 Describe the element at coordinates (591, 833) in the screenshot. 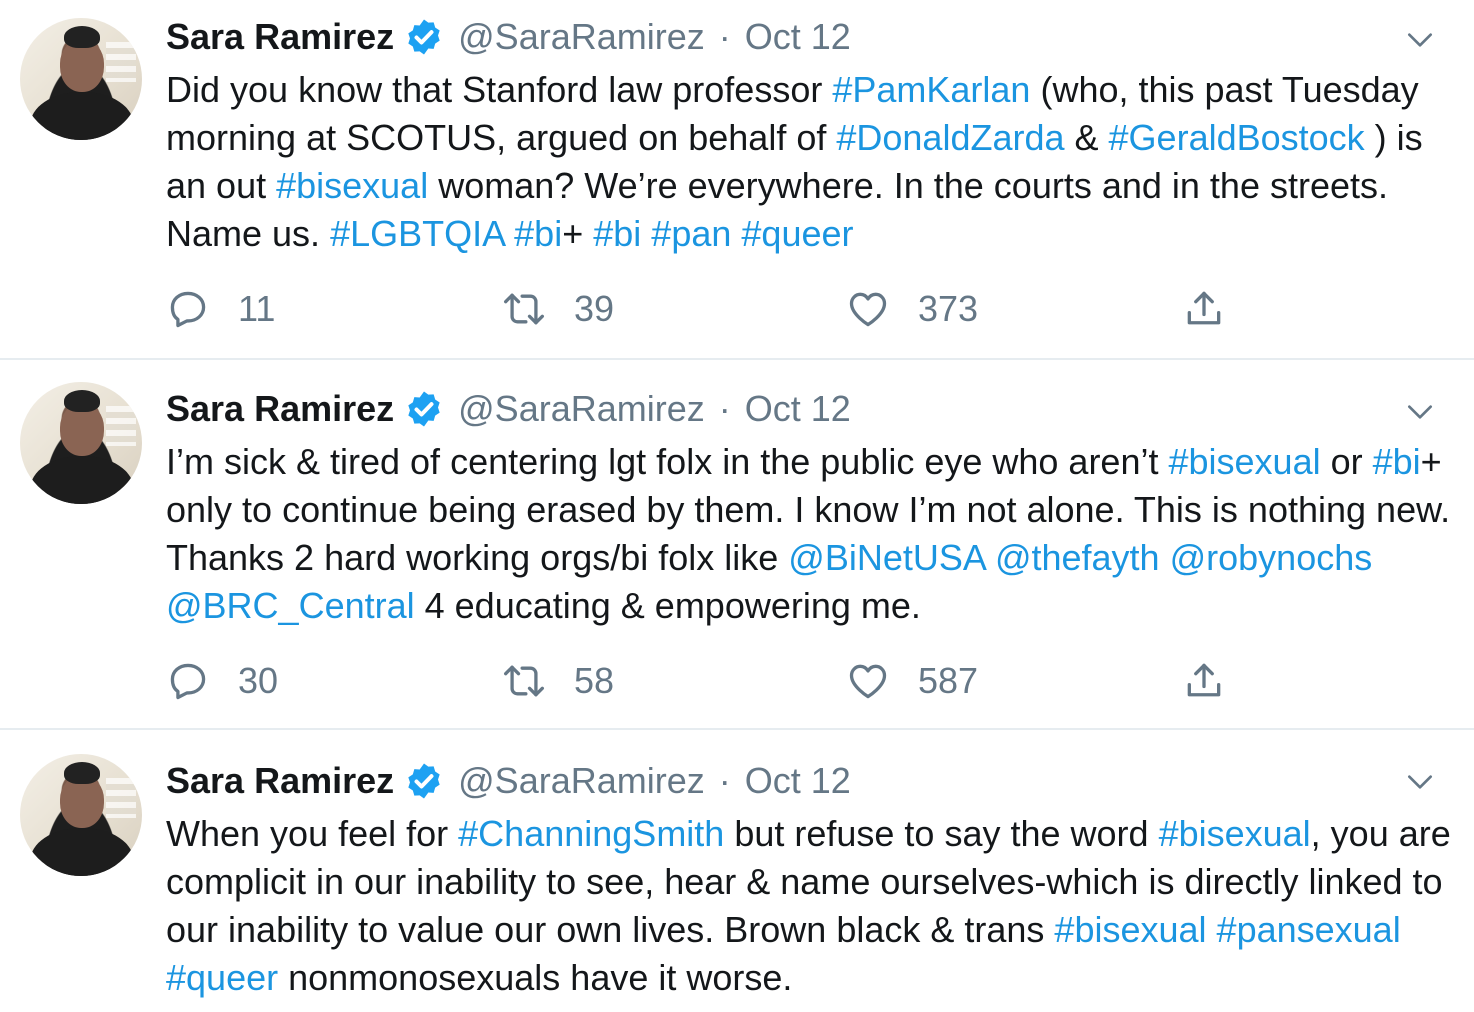

I see `hashtag-link: #ChanningSmith` at that location.